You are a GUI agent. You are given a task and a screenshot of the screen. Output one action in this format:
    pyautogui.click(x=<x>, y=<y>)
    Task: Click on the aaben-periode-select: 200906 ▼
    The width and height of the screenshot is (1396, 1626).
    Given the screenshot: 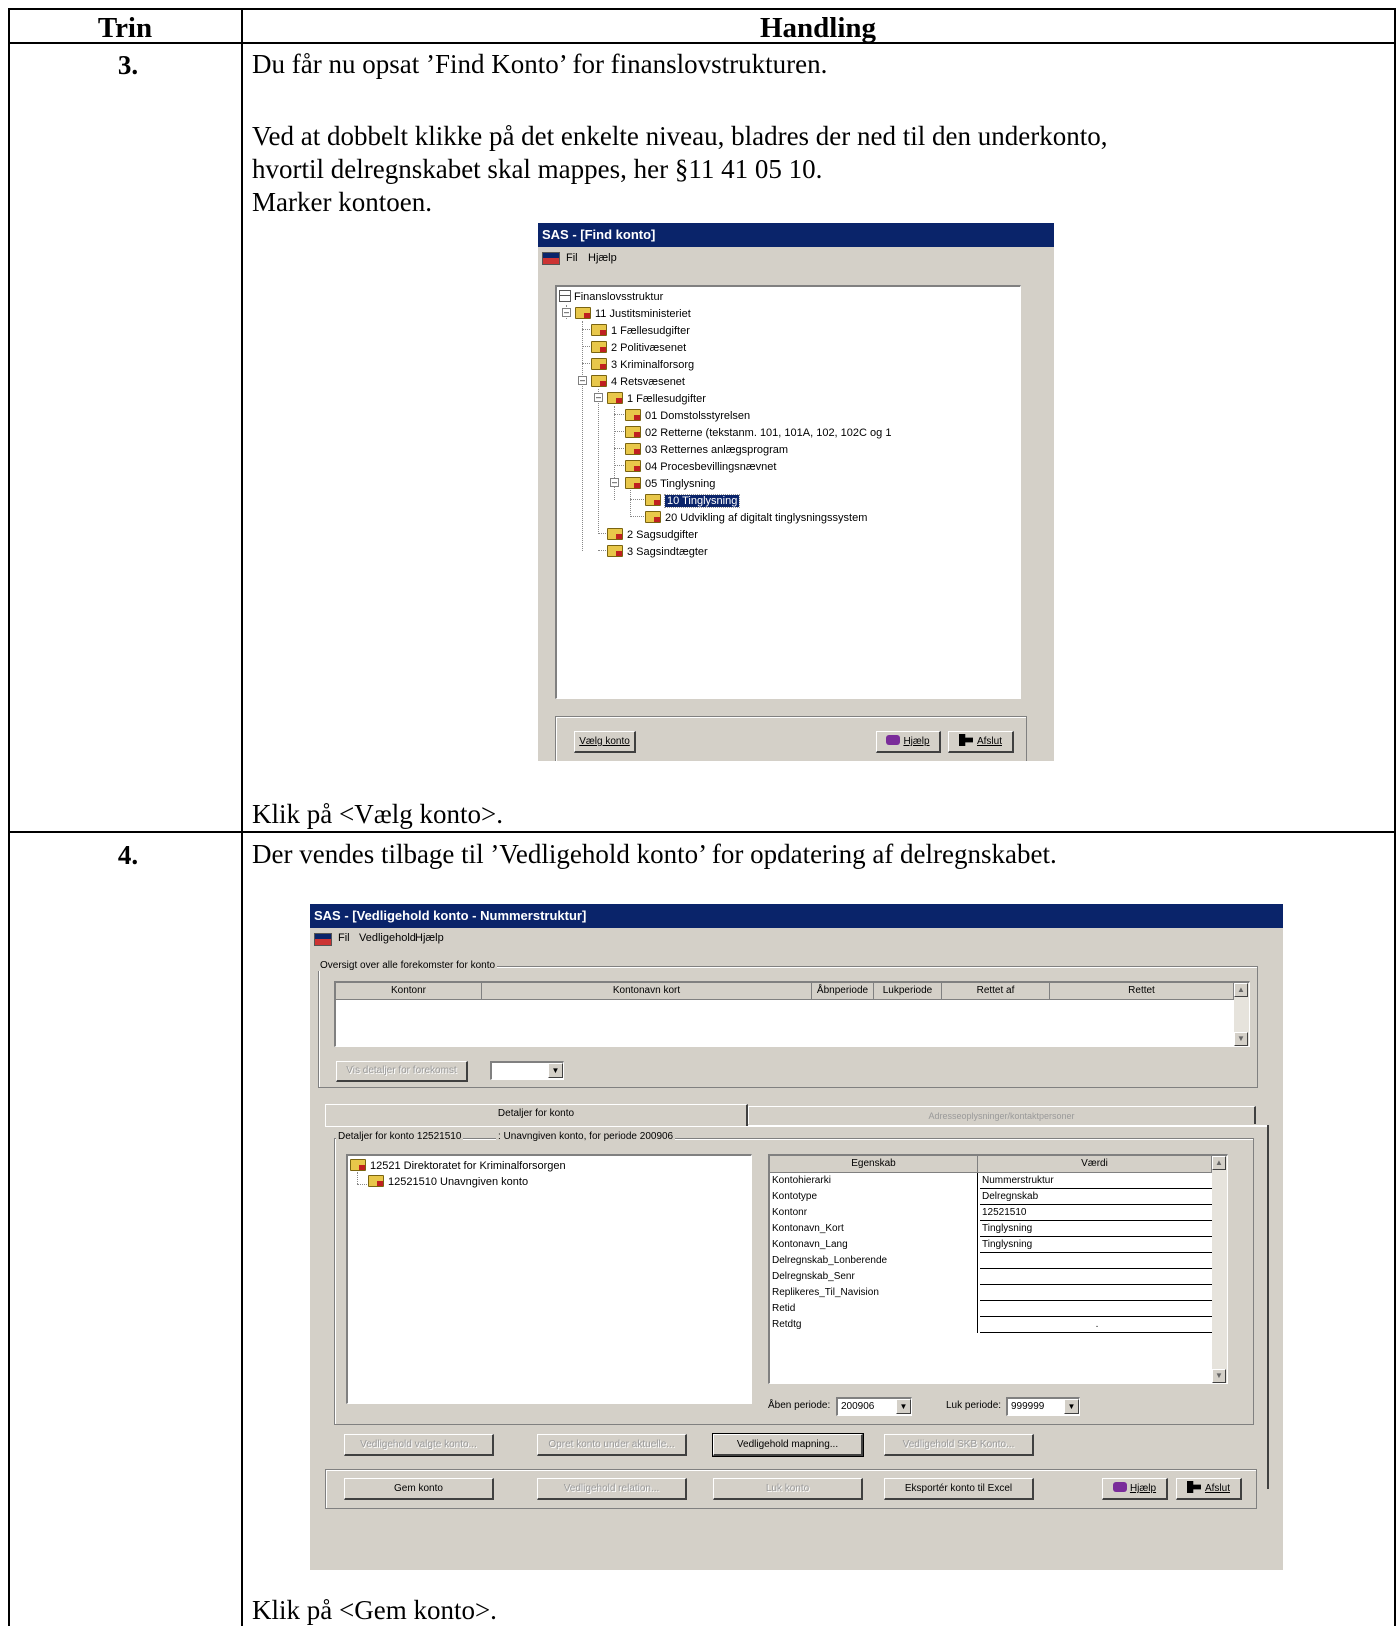 What is the action you would take?
    pyautogui.click(x=874, y=1406)
    